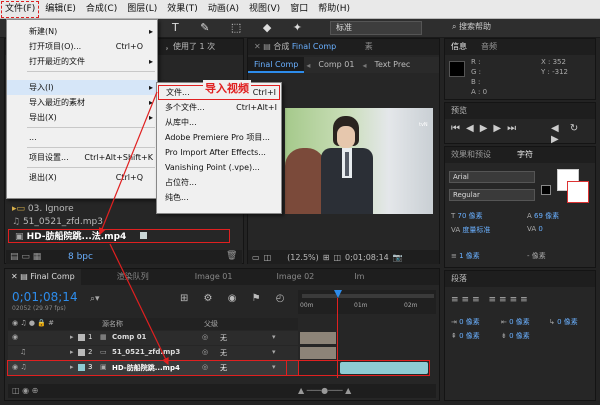 The height and width of the screenshot is (405, 600). What do you see at coordinates (139, 304) in the screenshot?
I see `arrow-to-timeline-layer` at bounding box center [139, 304].